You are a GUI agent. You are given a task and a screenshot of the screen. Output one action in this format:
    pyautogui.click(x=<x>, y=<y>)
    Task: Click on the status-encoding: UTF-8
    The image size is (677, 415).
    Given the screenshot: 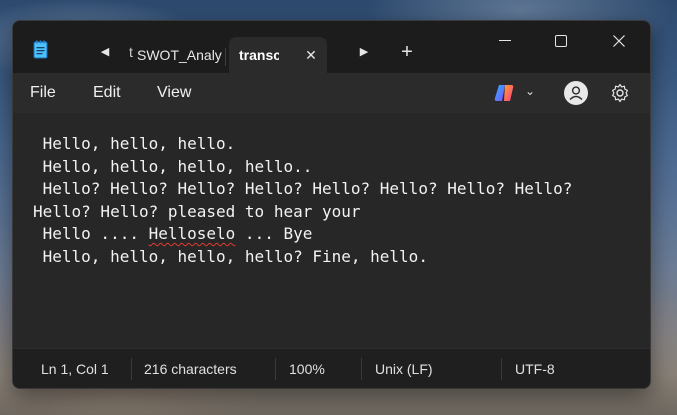 What is the action you would take?
    pyautogui.click(x=535, y=369)
    